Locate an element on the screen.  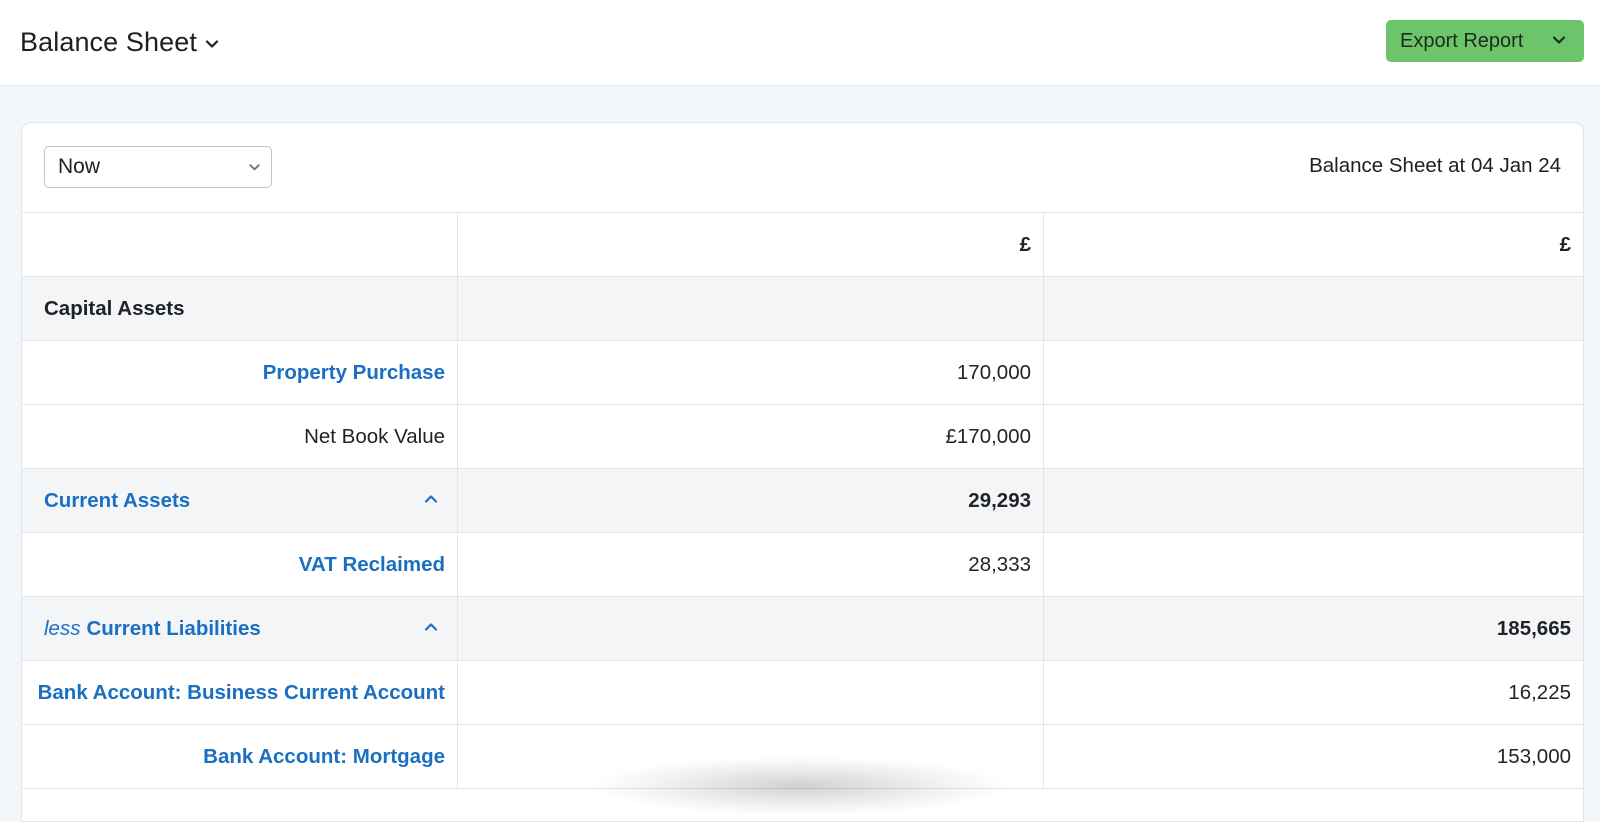
table-row-current-liabilities: less Current Liabilities 185,665 is located at coordinates (802, 629).